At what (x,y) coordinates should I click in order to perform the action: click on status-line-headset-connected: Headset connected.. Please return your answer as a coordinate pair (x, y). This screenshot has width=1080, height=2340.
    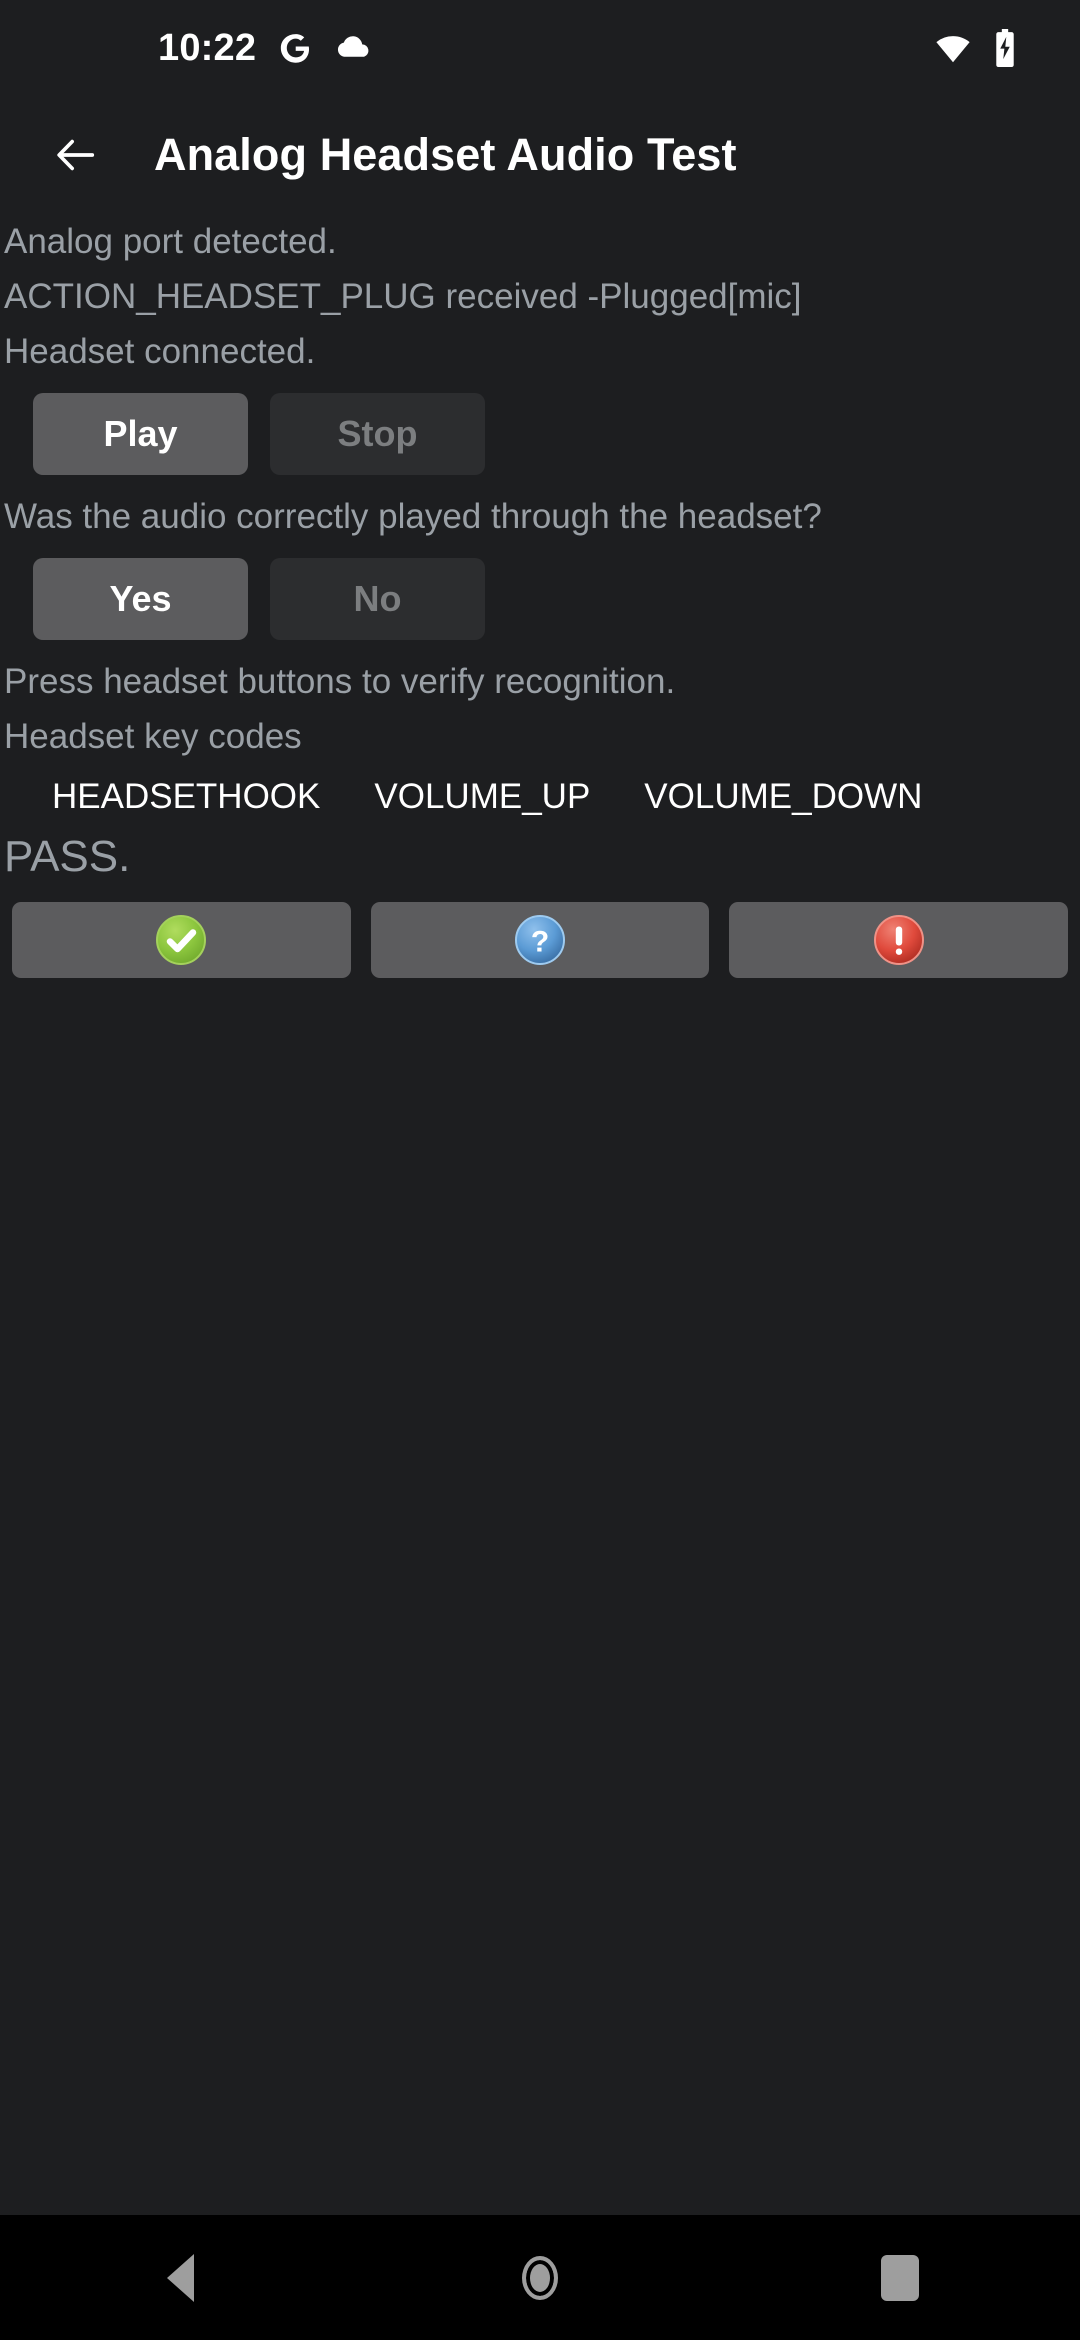
    Looking at the image, I should click on (160, 351).